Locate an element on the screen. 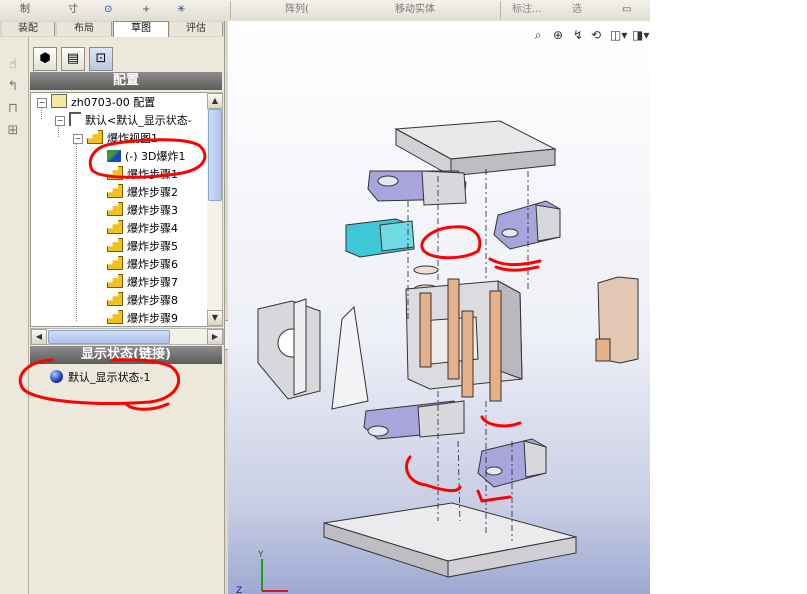 The height and width of the screenshot is (594, 807). svg-text: Y is located at coordinates (260, 555).